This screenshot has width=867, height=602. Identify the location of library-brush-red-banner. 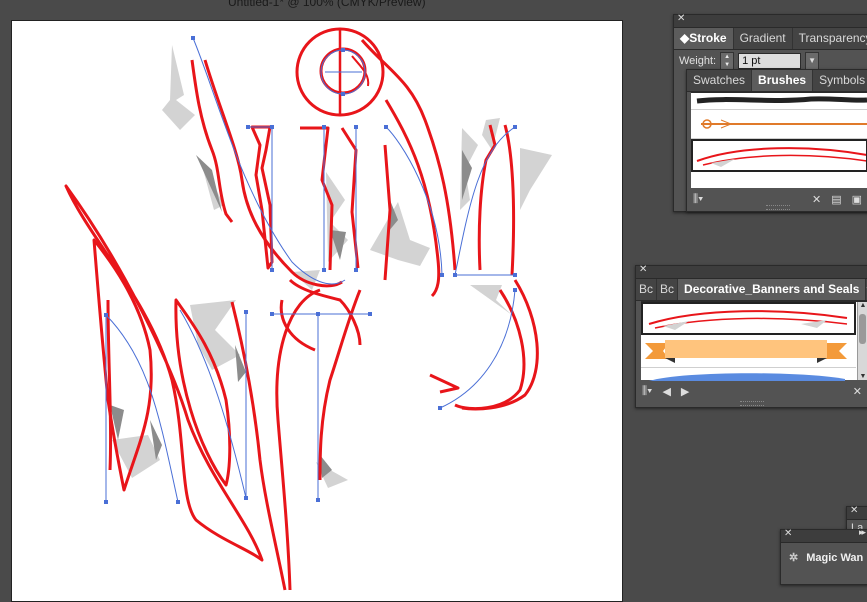
(748, 318).